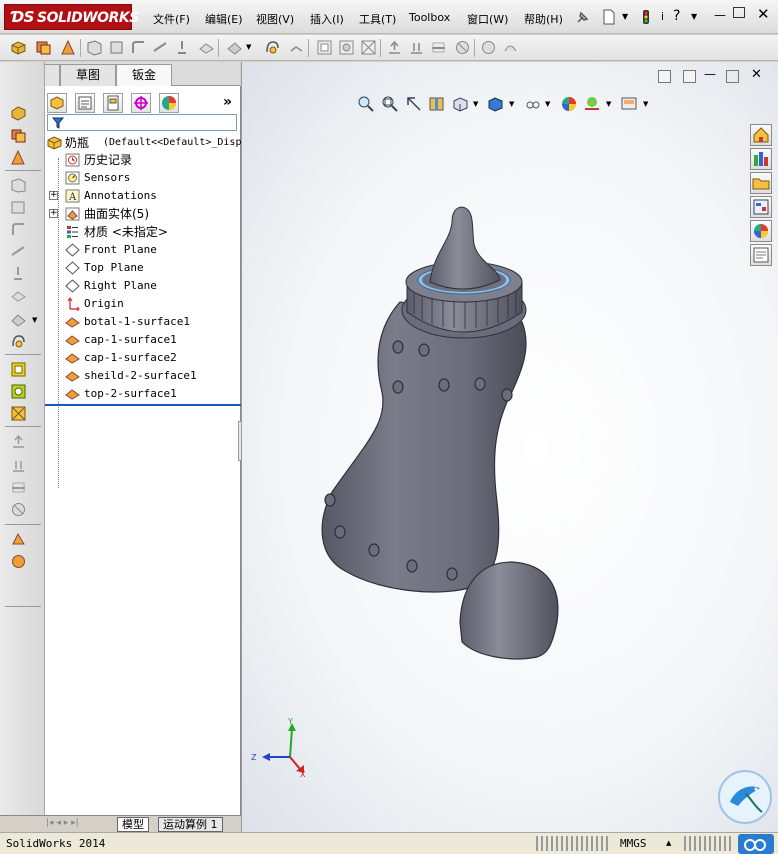 This screenshot has height=854, width=778. What do you see at coordinates (18, 229) in the screenshot?
I see `sketched-bend-icon` at bounding box center [18, 229].